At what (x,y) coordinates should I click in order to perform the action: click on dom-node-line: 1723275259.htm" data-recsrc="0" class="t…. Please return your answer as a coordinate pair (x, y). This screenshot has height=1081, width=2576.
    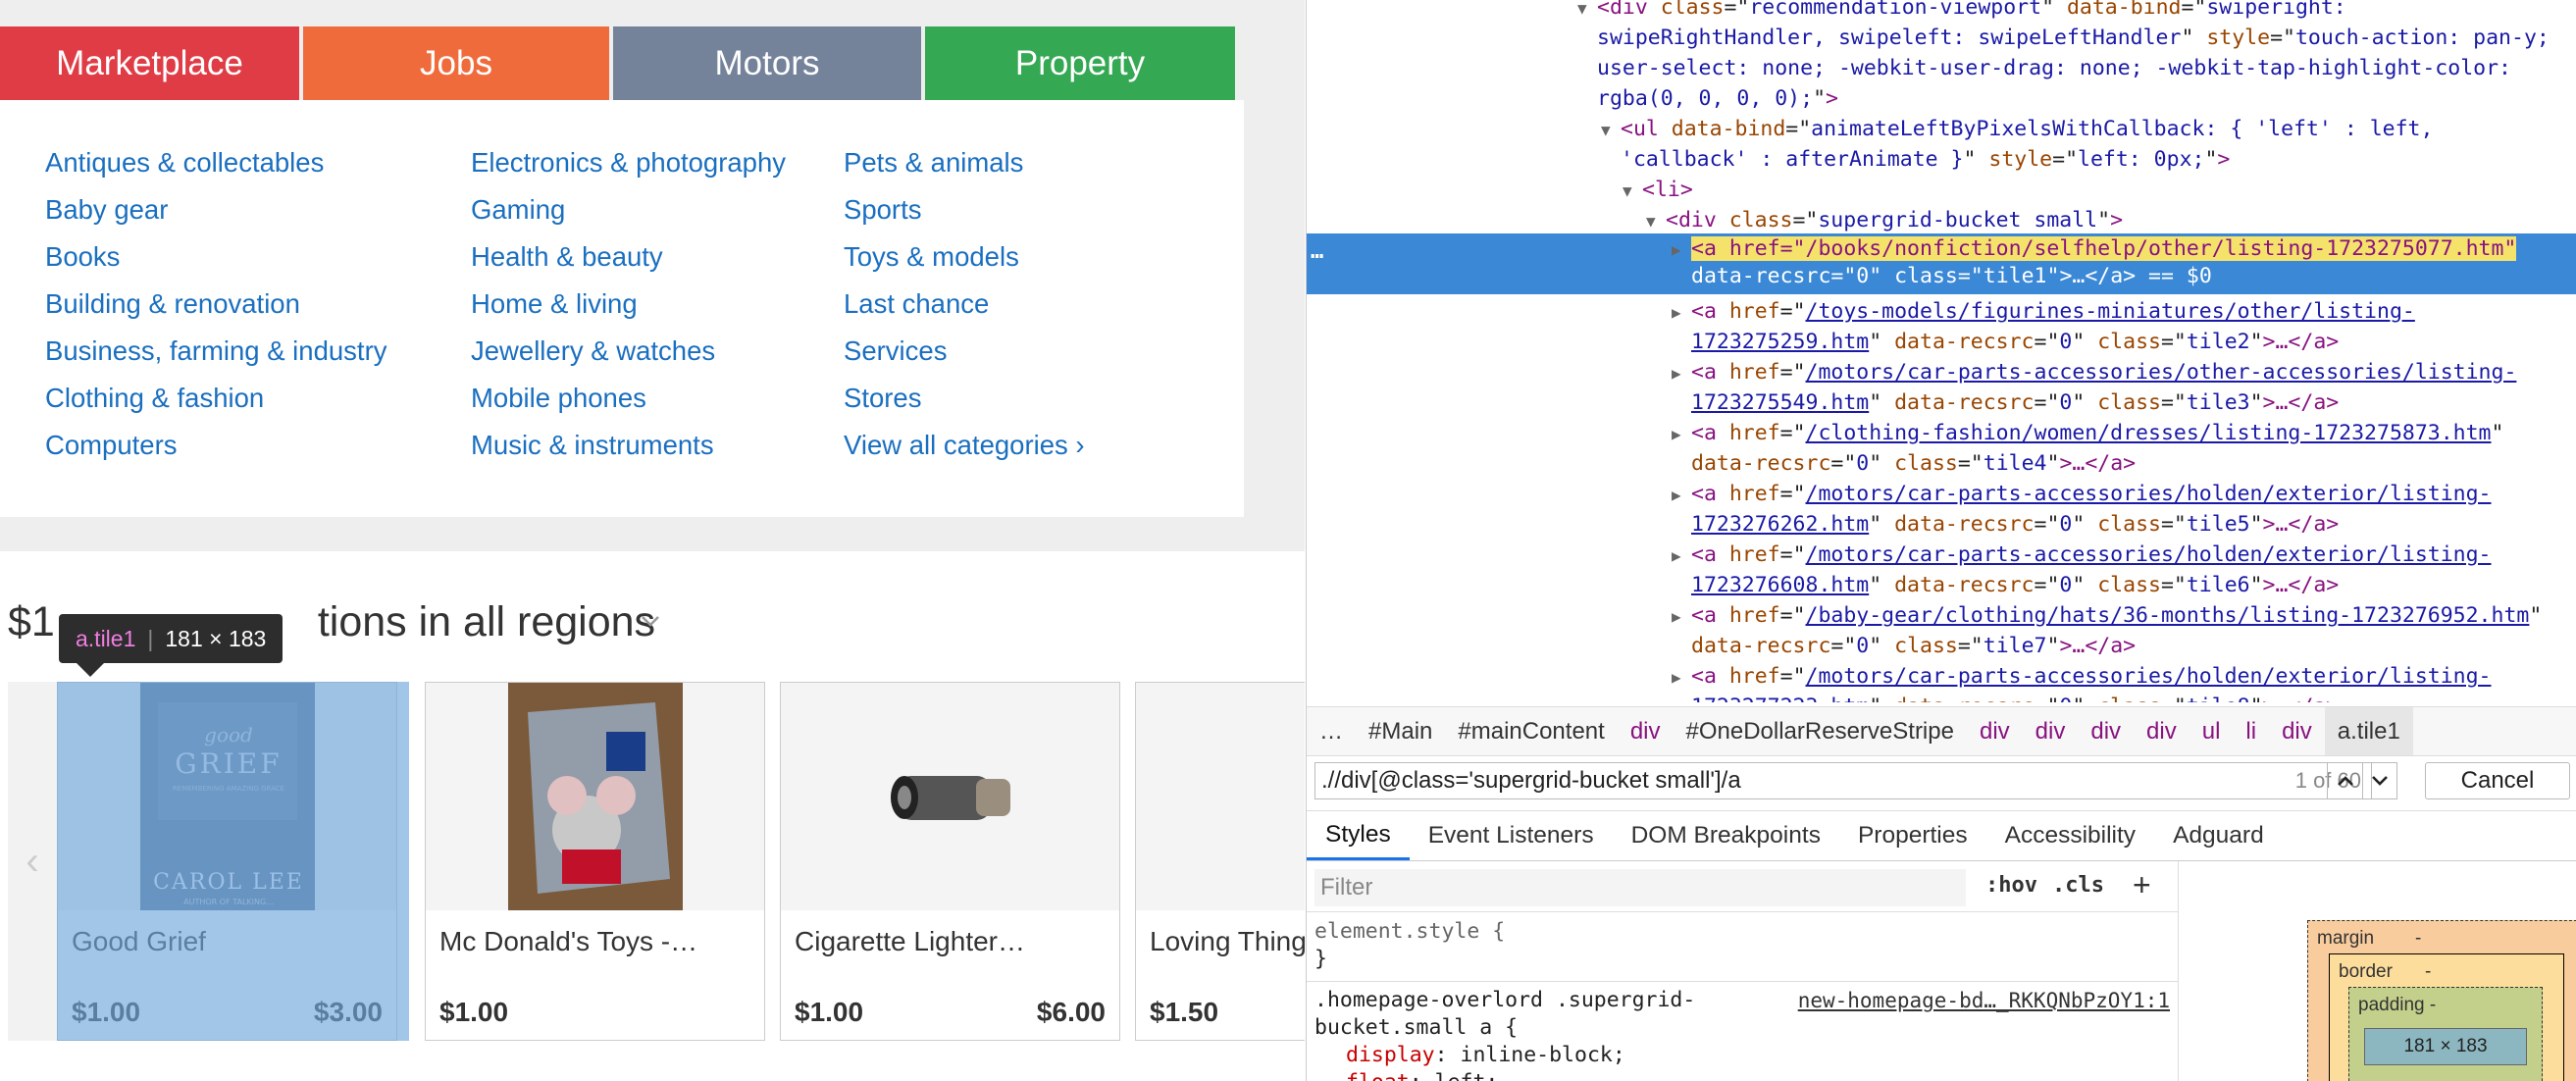
    Looking at the image, I should click on (2015, 342).